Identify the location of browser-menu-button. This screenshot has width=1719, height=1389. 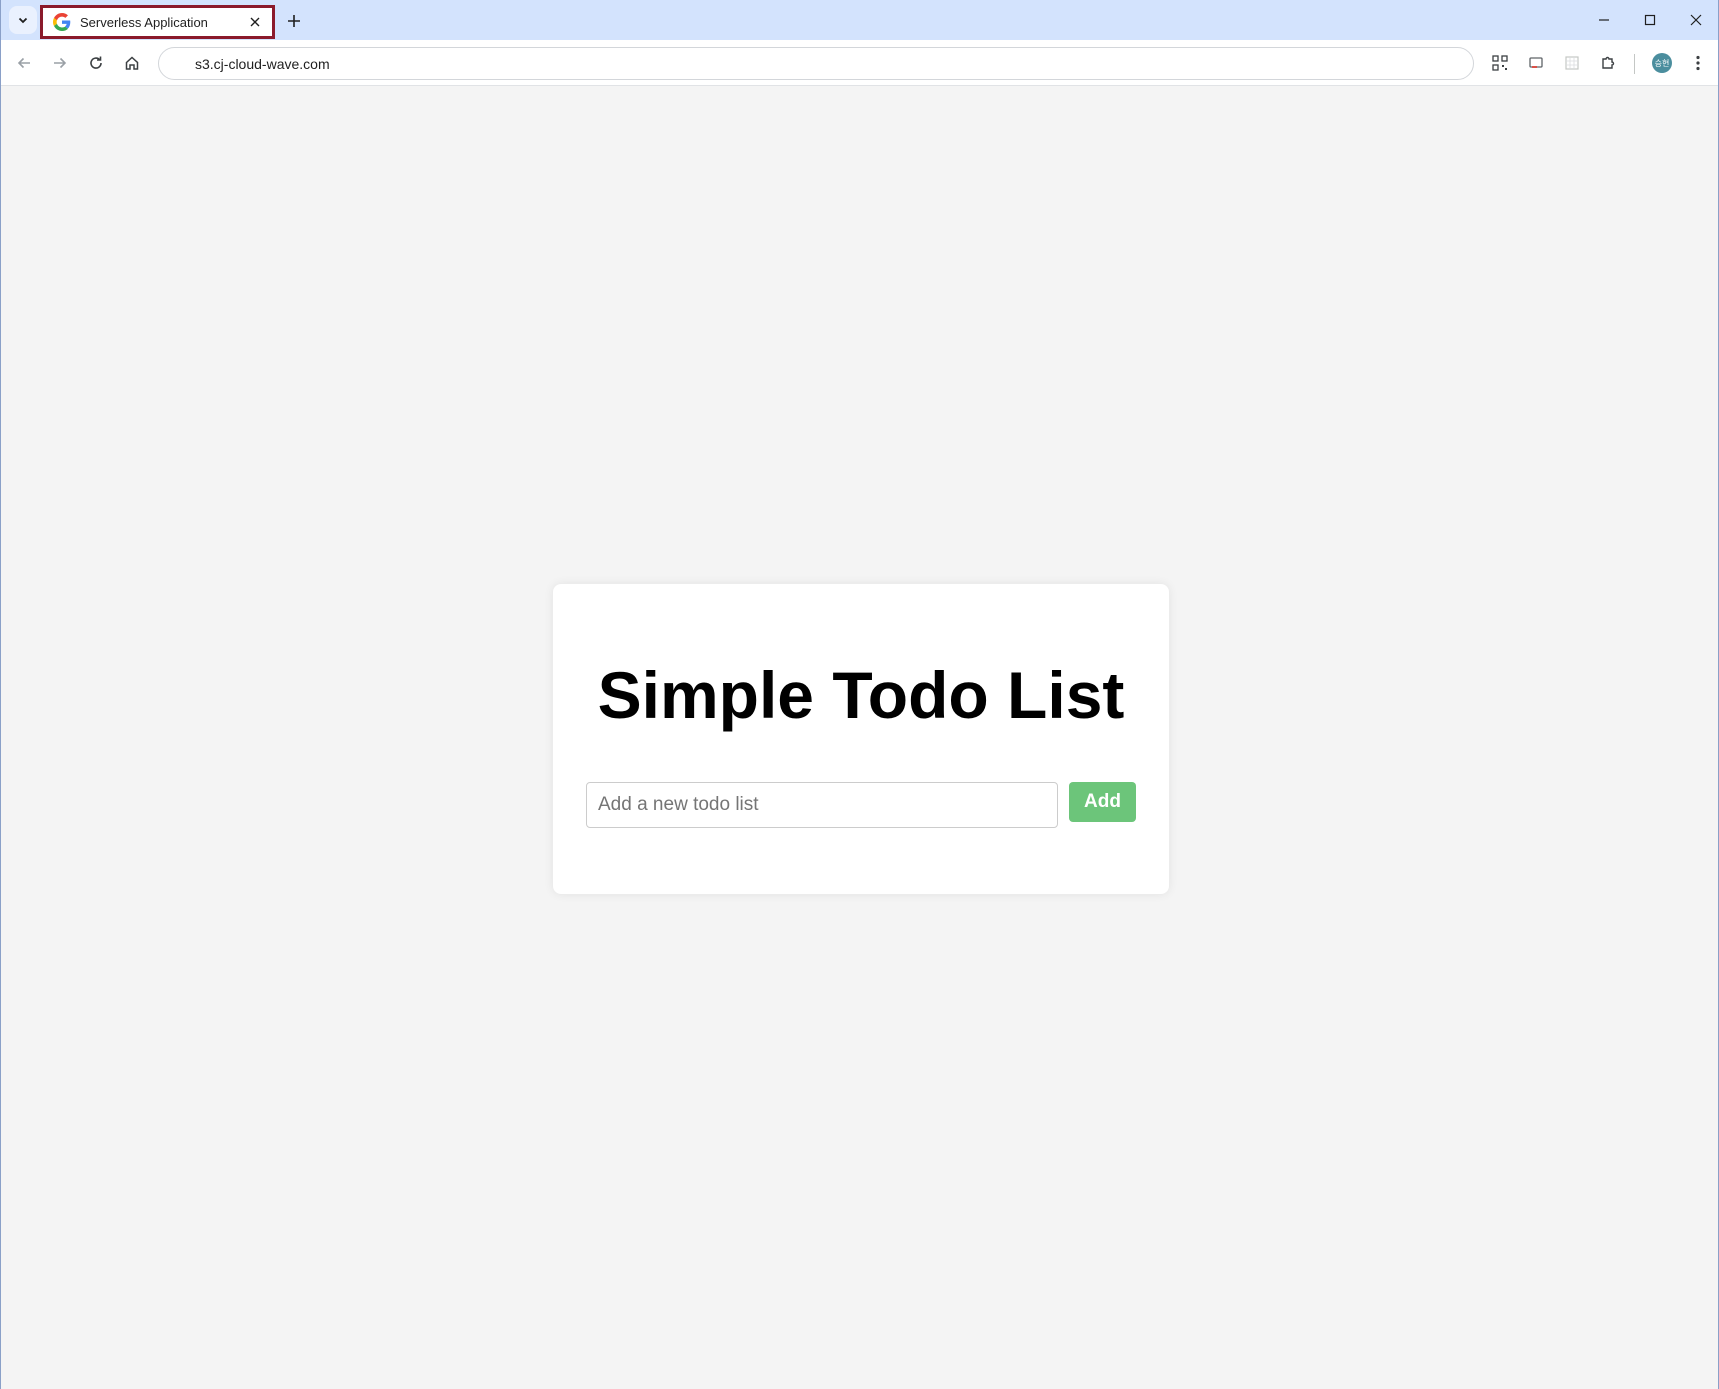
(1698, 63).